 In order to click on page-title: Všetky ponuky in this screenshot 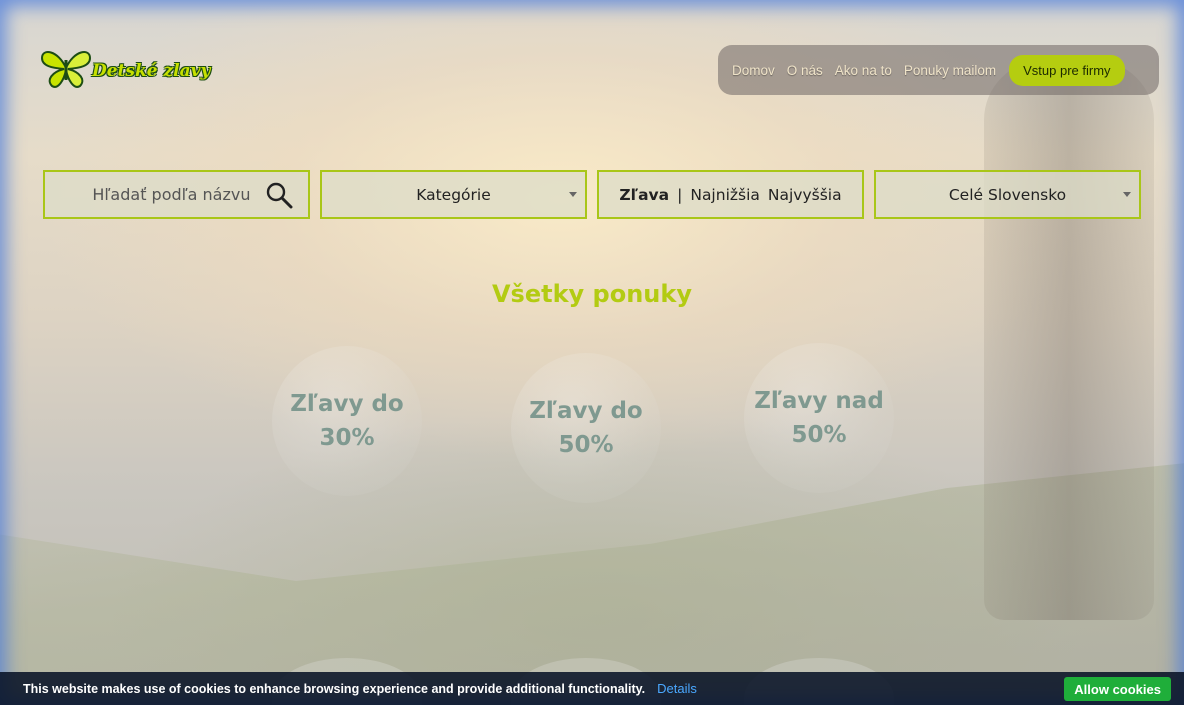, I will do `click(591, 294)`.